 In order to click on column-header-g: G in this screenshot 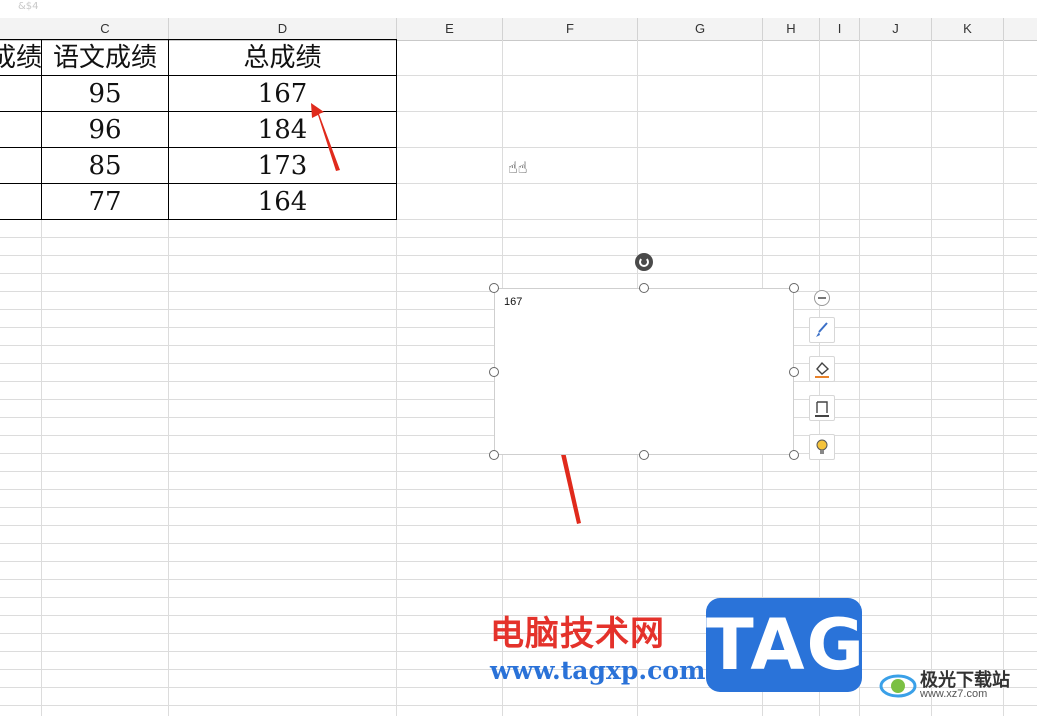, I will do `click(700, 29)`.